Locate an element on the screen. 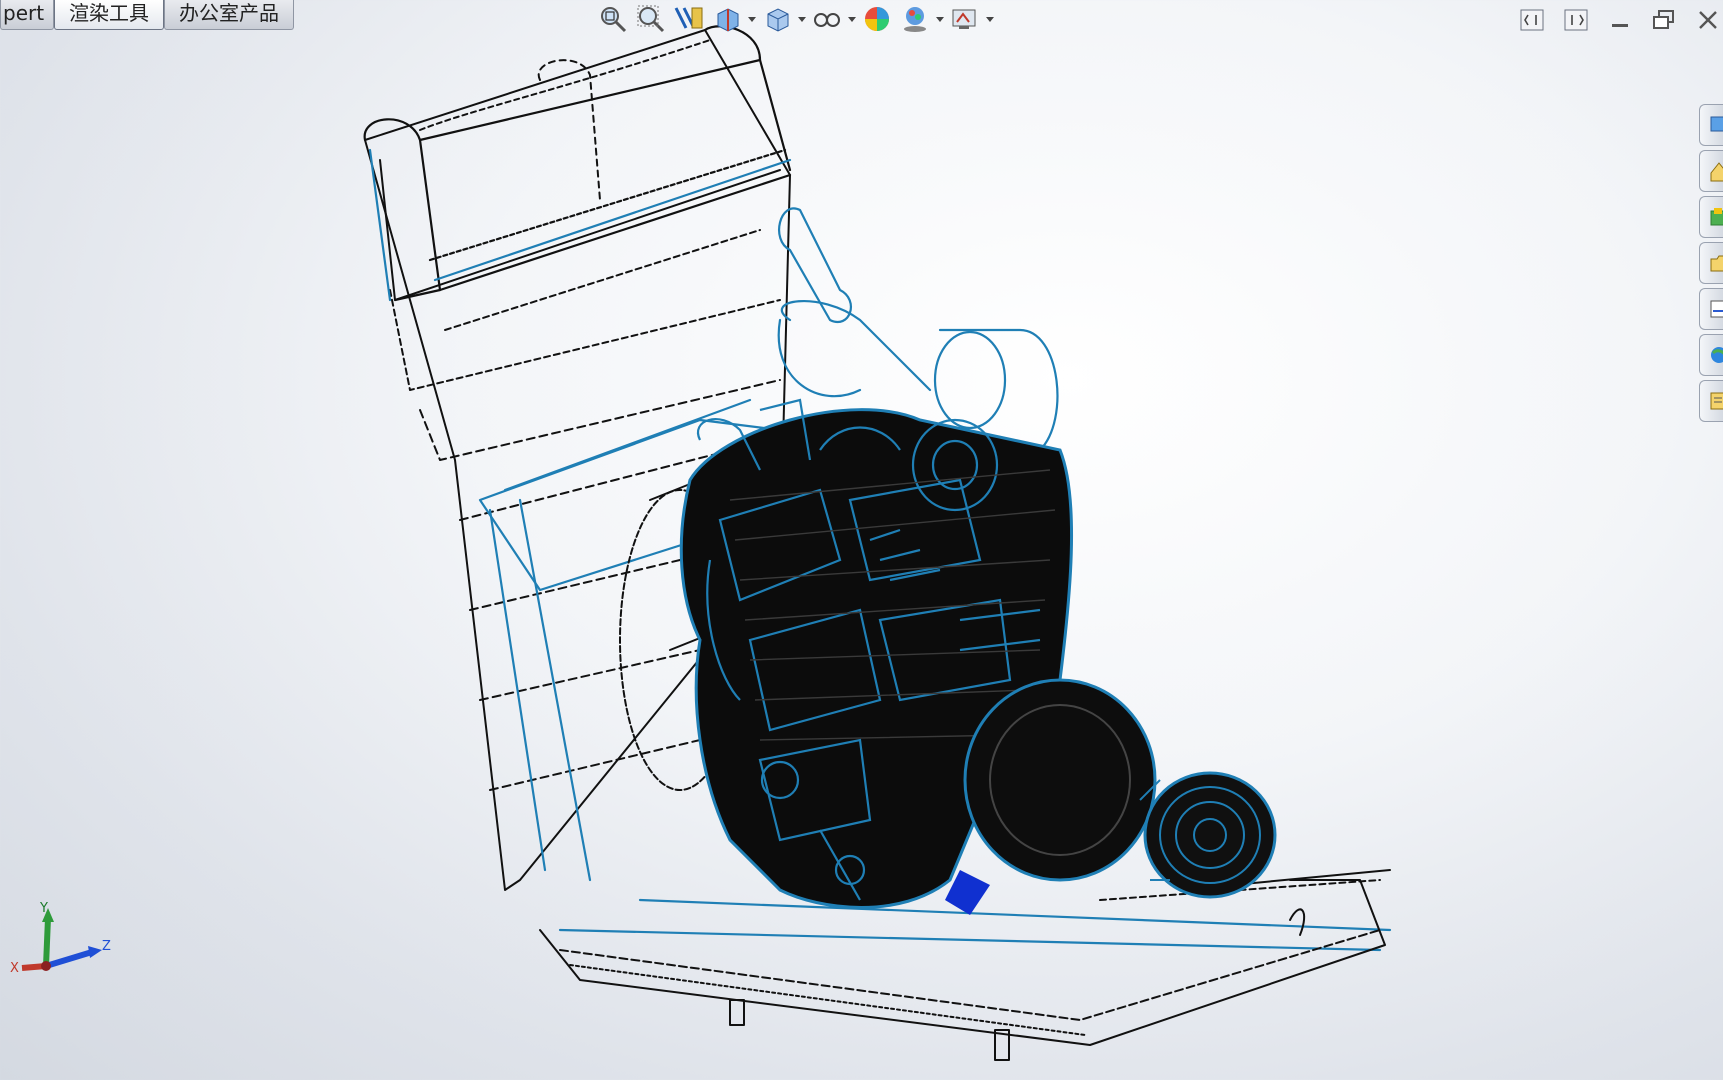  section-view-dropdown is located at coordinates (733, 19).